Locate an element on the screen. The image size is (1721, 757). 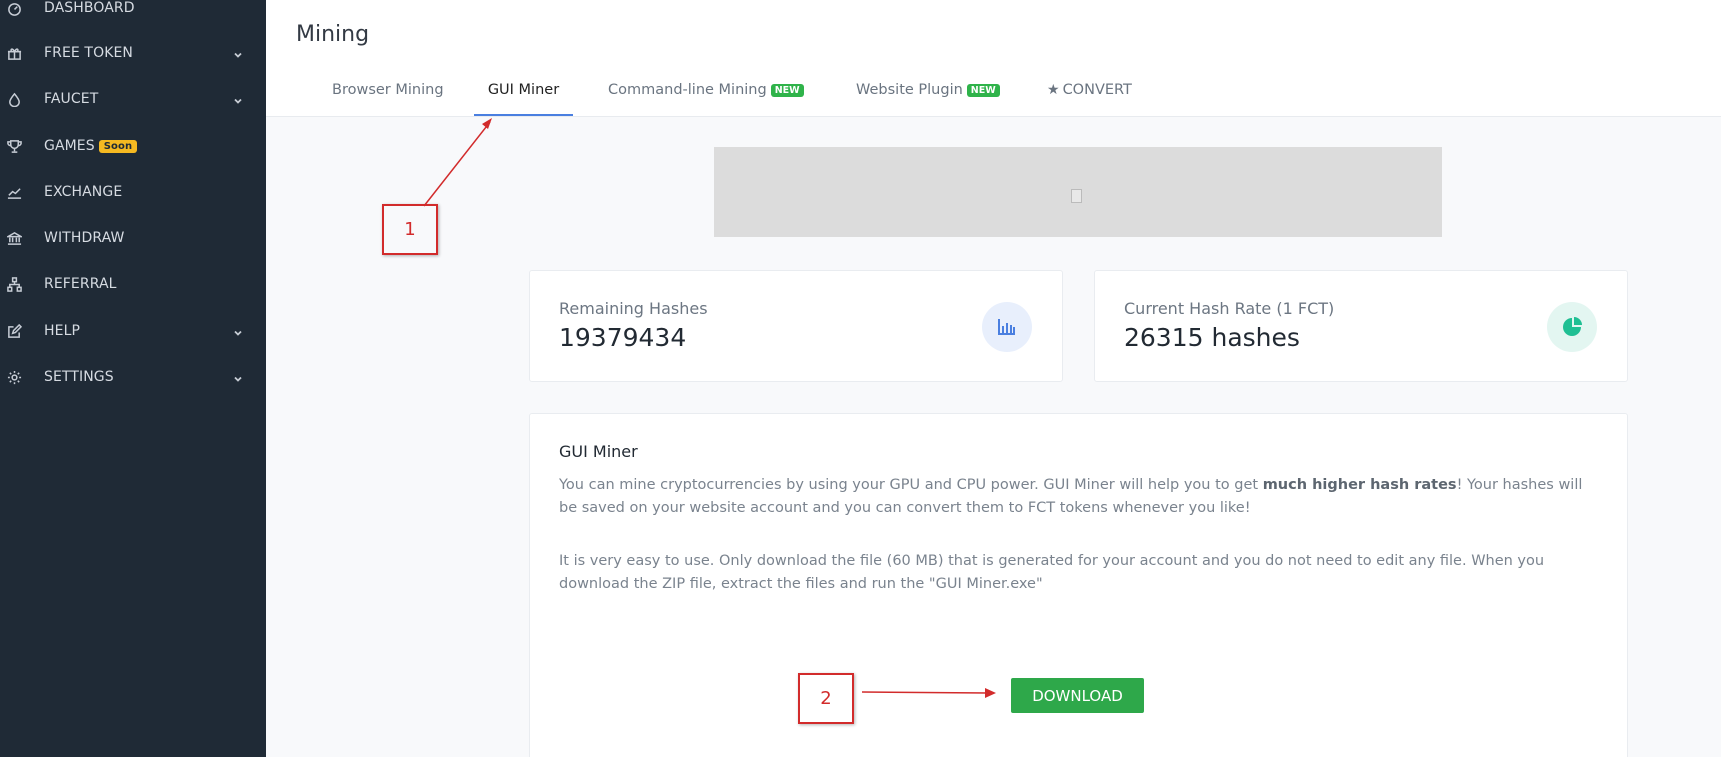
ad-placeholder is located at coordinates (1078, 192).